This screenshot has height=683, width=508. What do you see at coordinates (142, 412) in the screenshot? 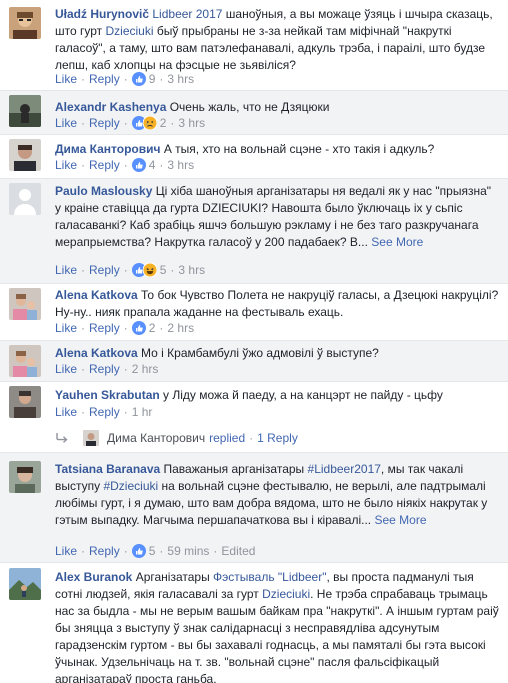
I see `timestamp: 1 hr` at bounding box center [142, 412].